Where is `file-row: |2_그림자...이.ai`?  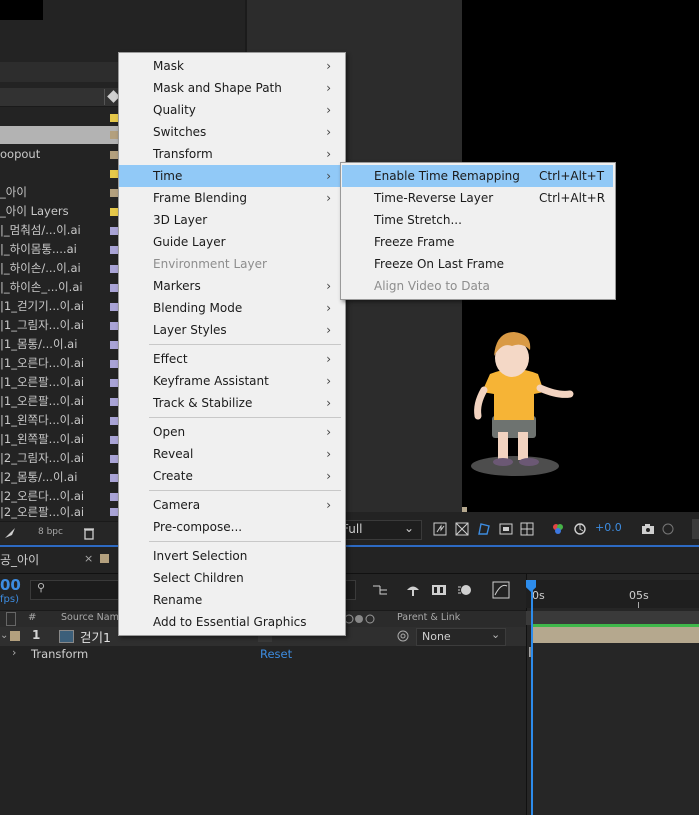 file-row: |2_그림자...이.ai is located at coordinates (59, 458).